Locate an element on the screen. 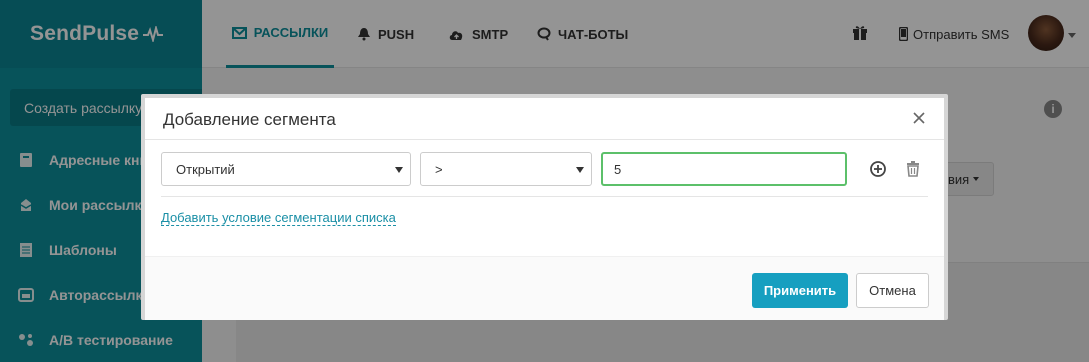 This screenshot has width=1089, height=362. cancel-button: Отмена is located at coordinates (892, 290).